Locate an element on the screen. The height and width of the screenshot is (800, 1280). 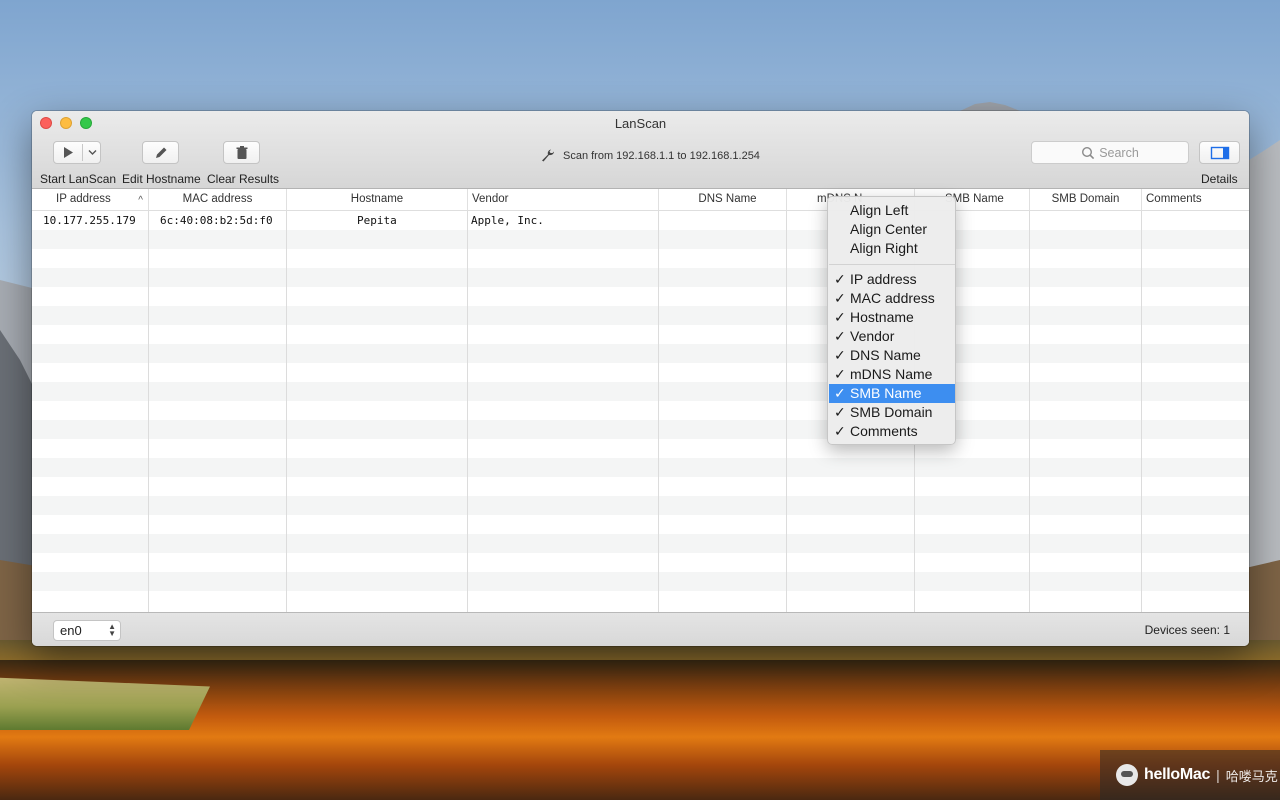
scan-range-status: Scan from 192.168.1.1 to 192.168.1.254 is located at coordinates (650, 155).